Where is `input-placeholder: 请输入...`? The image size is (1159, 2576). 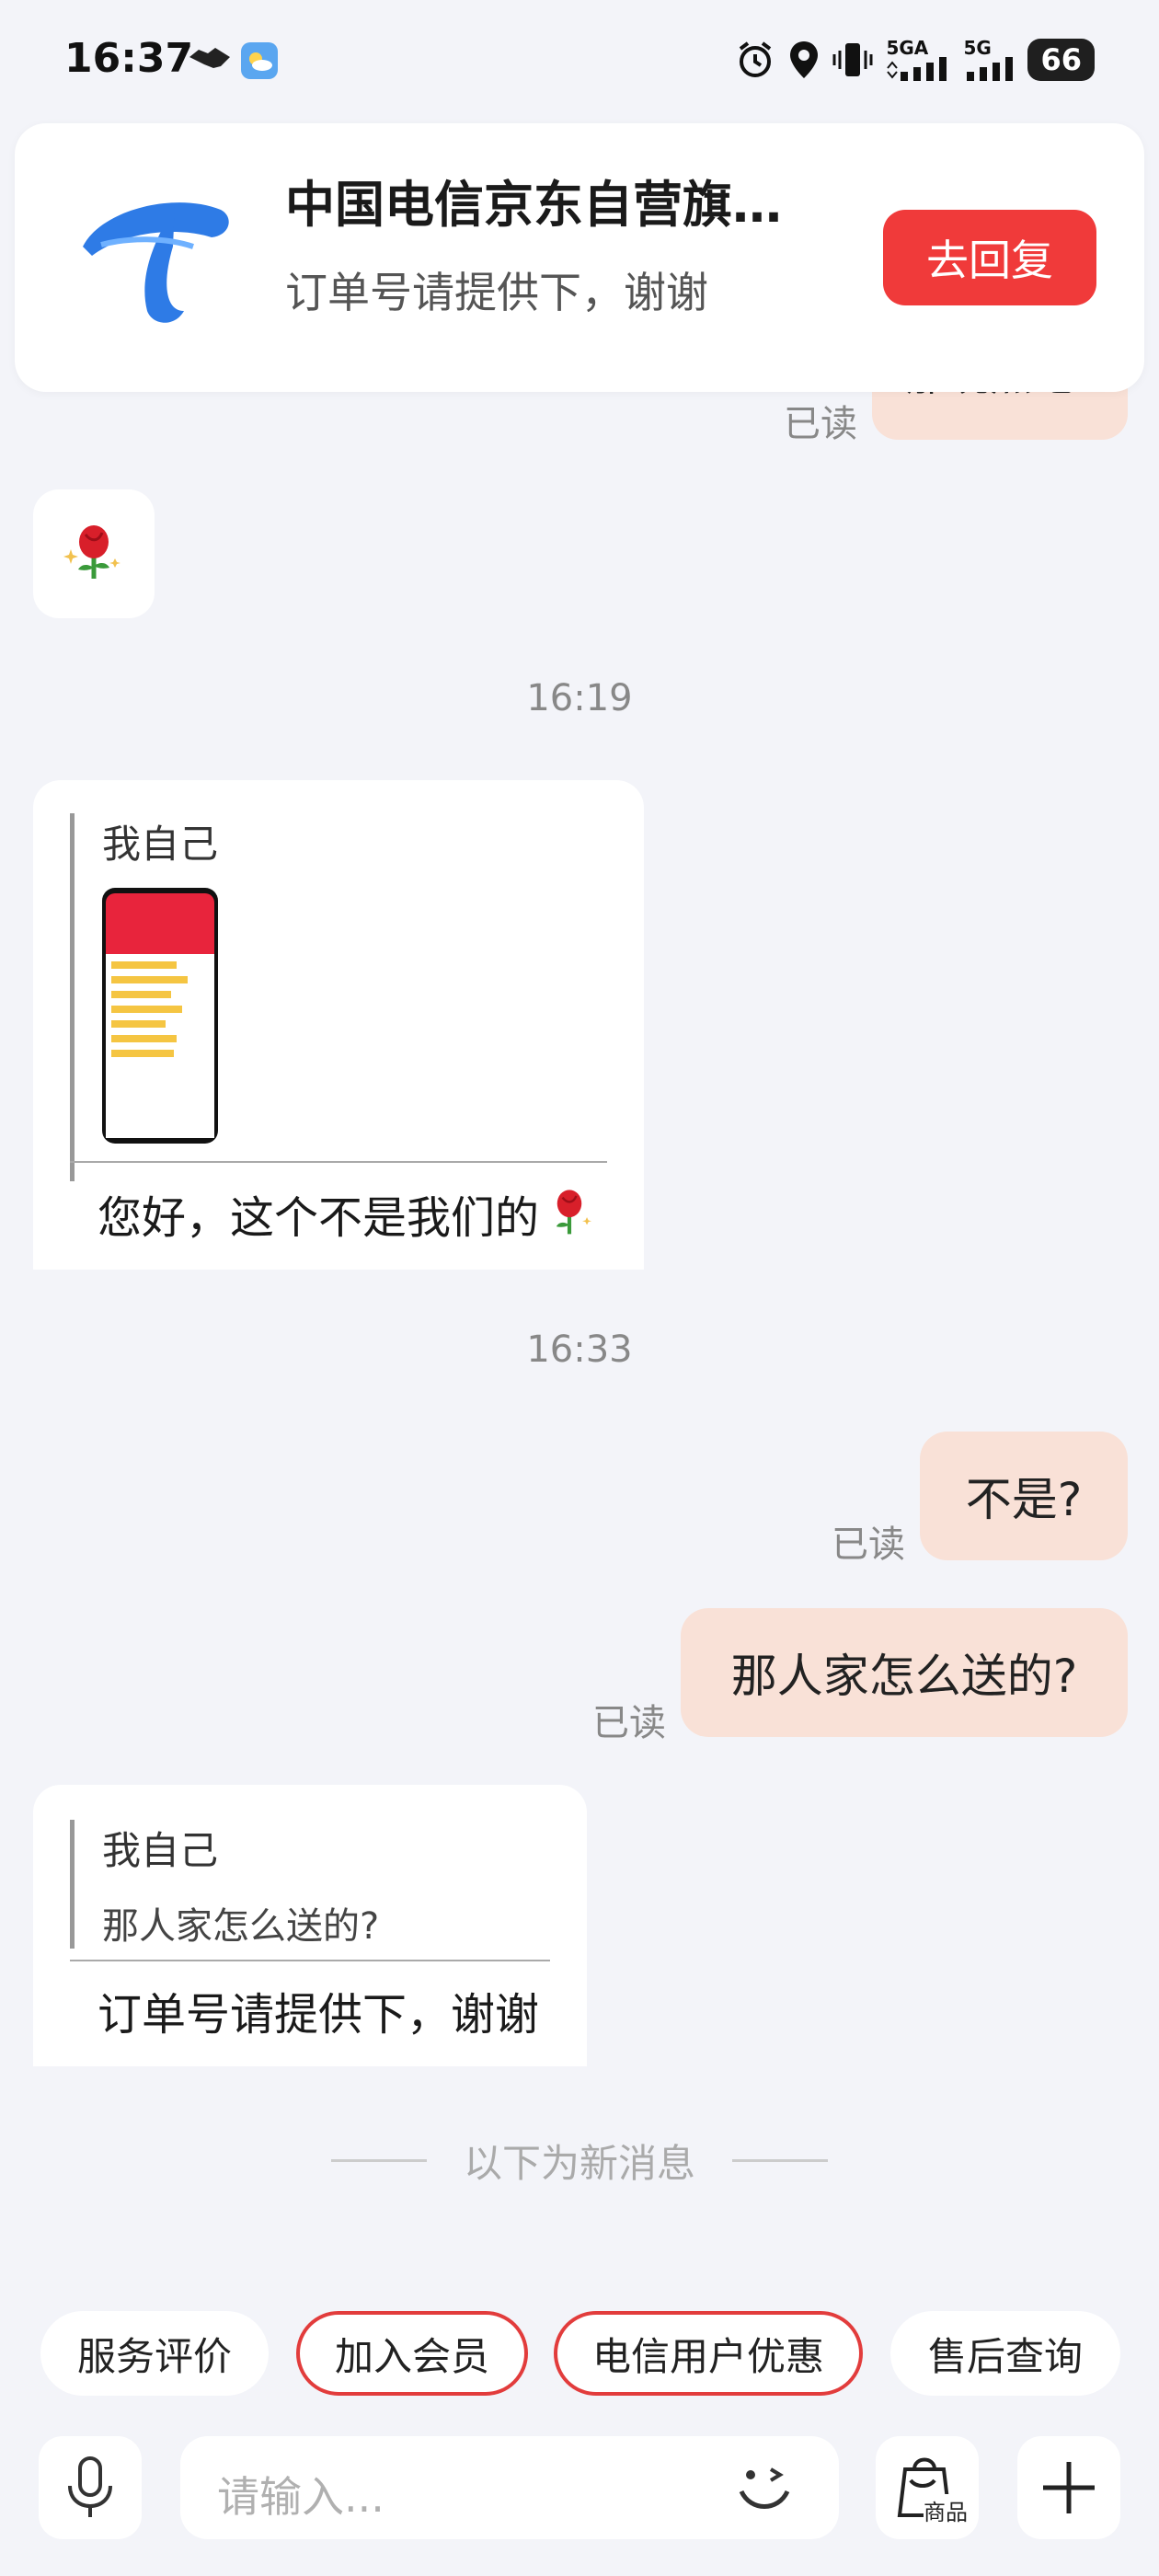 input-placeholder: 请输入... is located at coordinates (300, 2497).